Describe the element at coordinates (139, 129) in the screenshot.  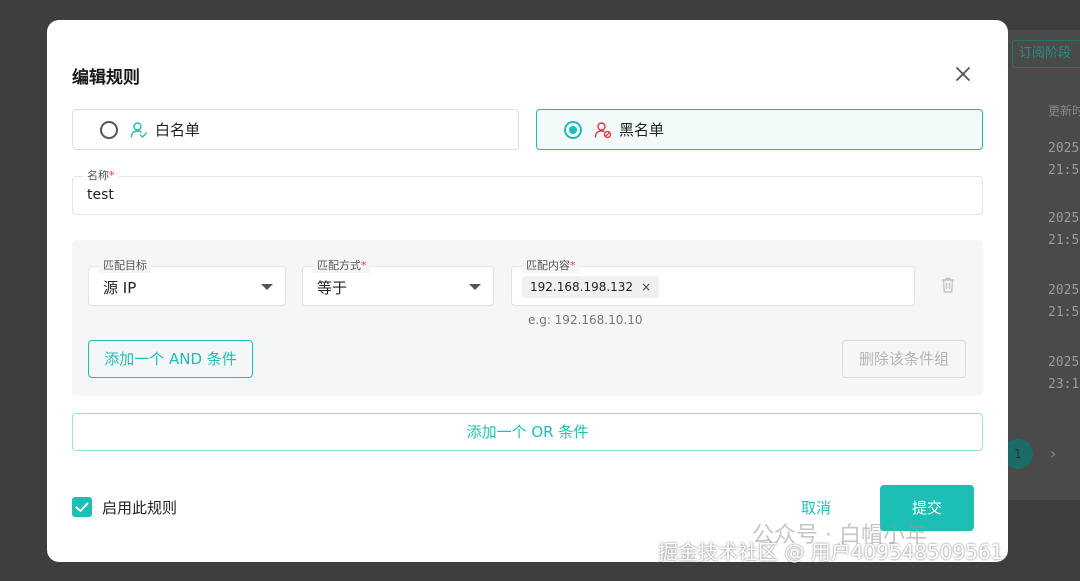
I see `user-check-icon` at that location.